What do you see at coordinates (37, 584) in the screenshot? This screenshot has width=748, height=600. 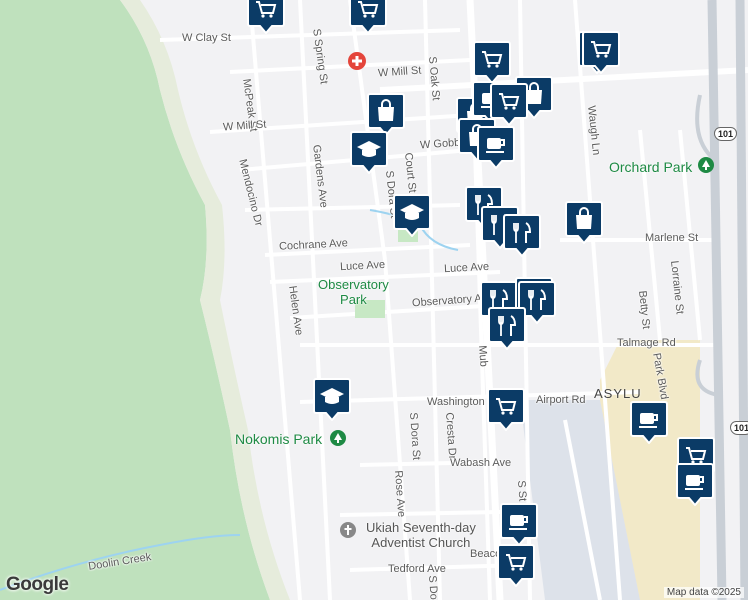 I see `google-logo: Google` at bounding box center [37, 584].